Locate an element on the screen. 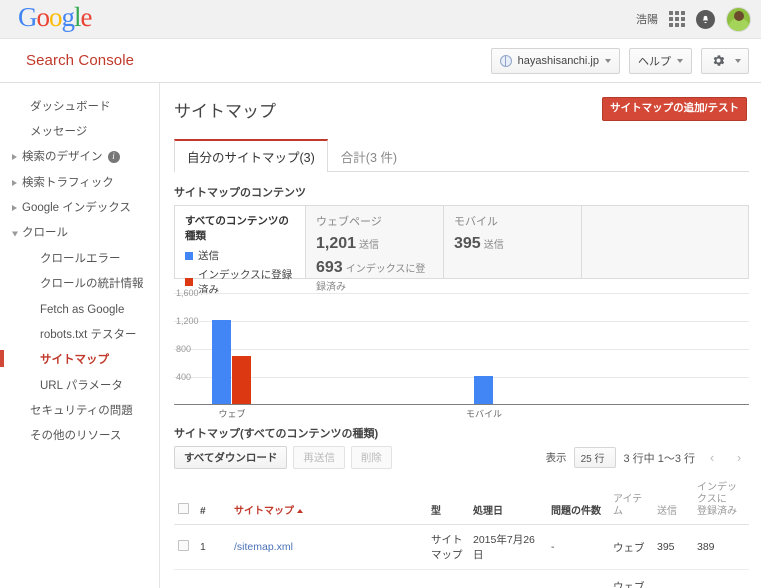 This screenshot has height=588, width=761. display-label: 表示 is located at coordinates (556, 458).